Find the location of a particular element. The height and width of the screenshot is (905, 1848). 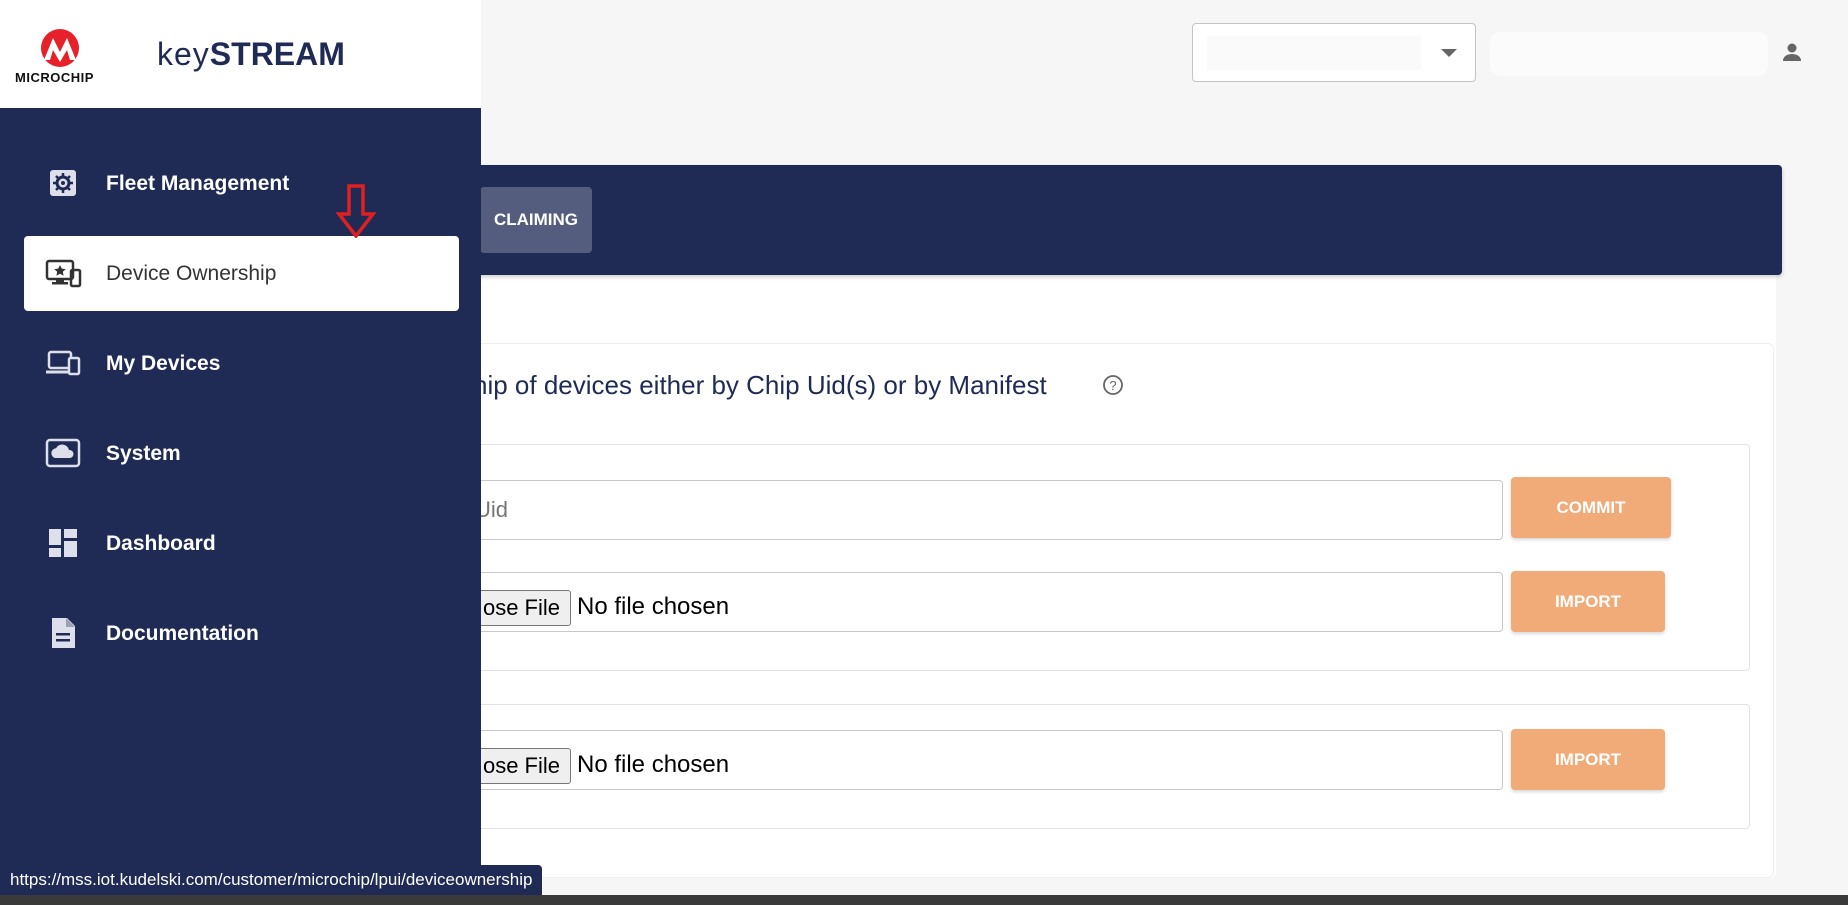

brand-key: key is located at coordinates (183, 54).